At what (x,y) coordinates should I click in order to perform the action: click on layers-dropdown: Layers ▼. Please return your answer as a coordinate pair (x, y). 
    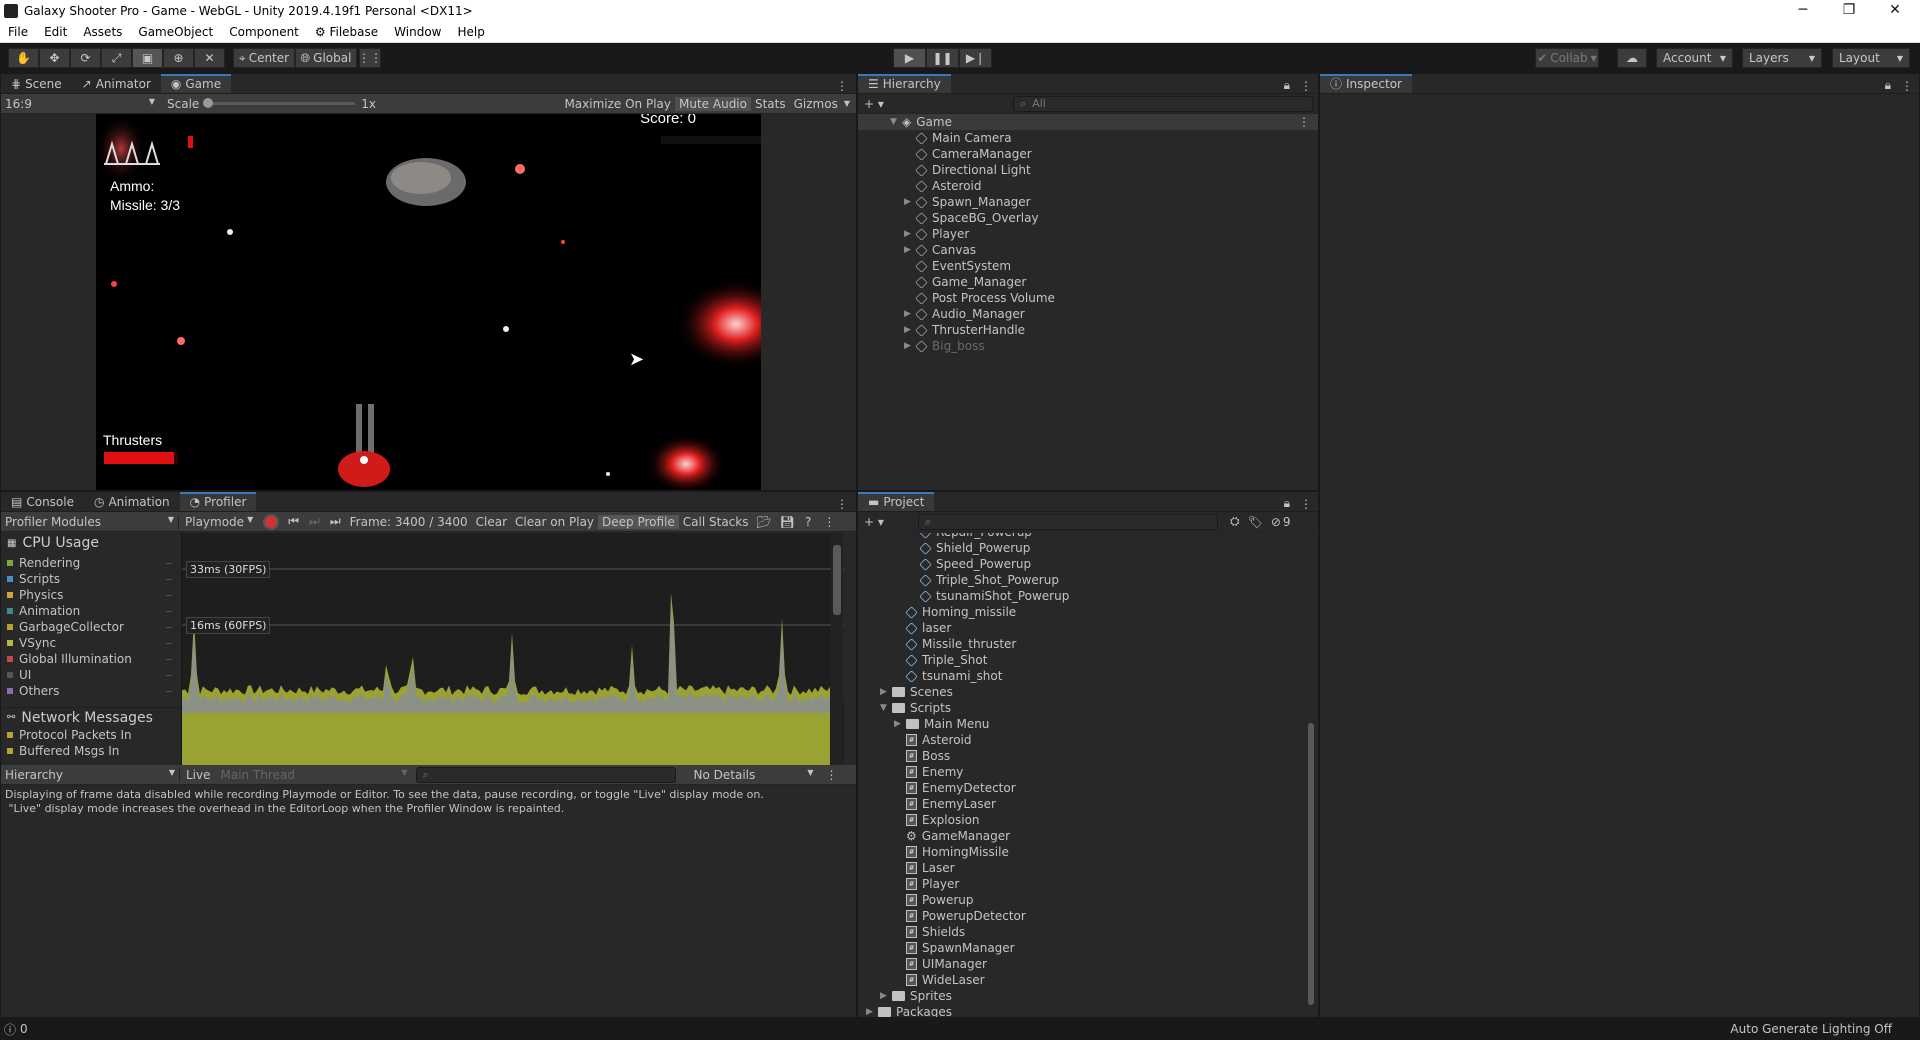
    Looking at the image, I should click on (1782, 58).